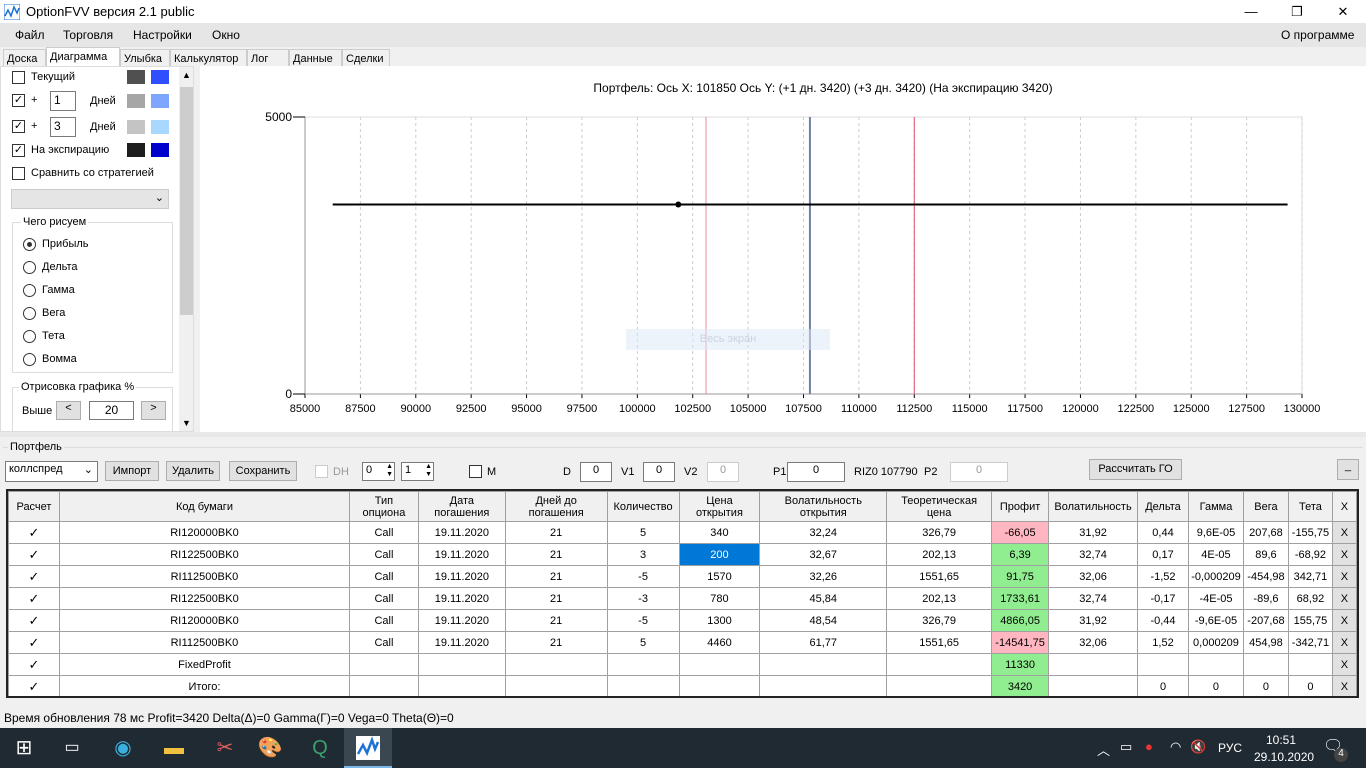 This screenshot has height=768, width=1366. Describe the element at coordinates (979, 472) in the screenshot. I see `p2-input: 0` at that location.